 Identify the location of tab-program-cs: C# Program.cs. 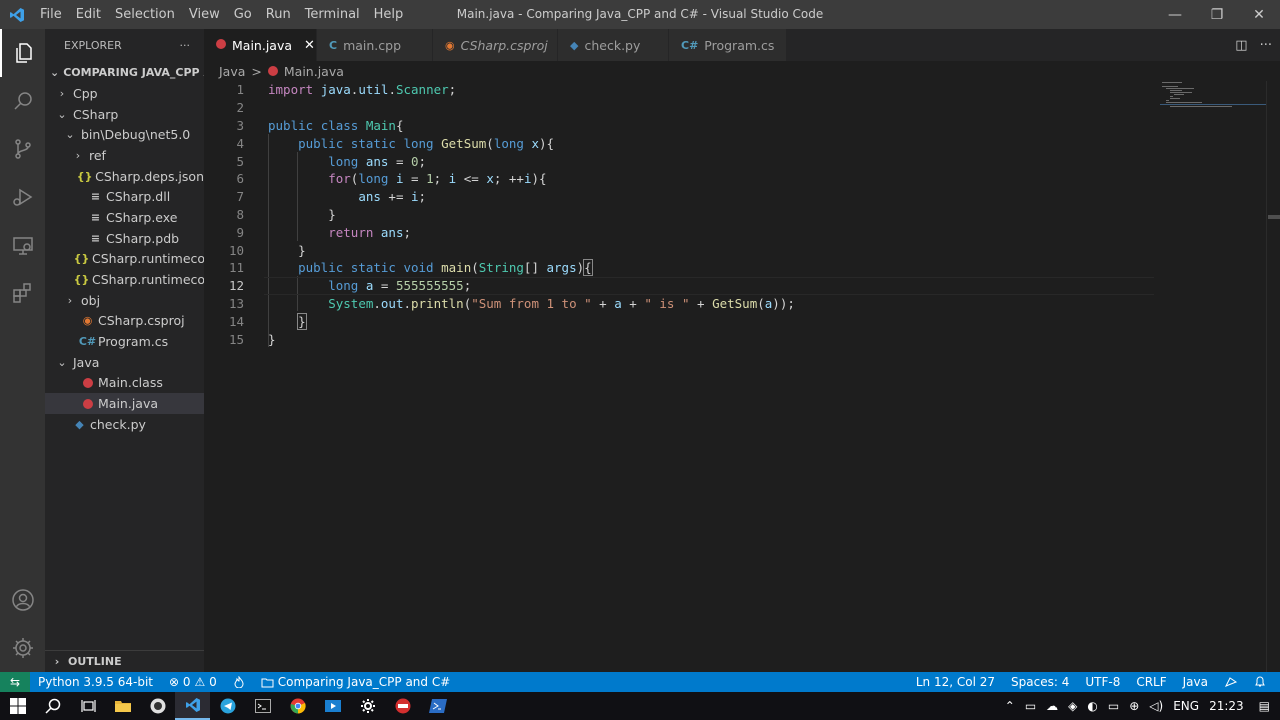
(728, 45).